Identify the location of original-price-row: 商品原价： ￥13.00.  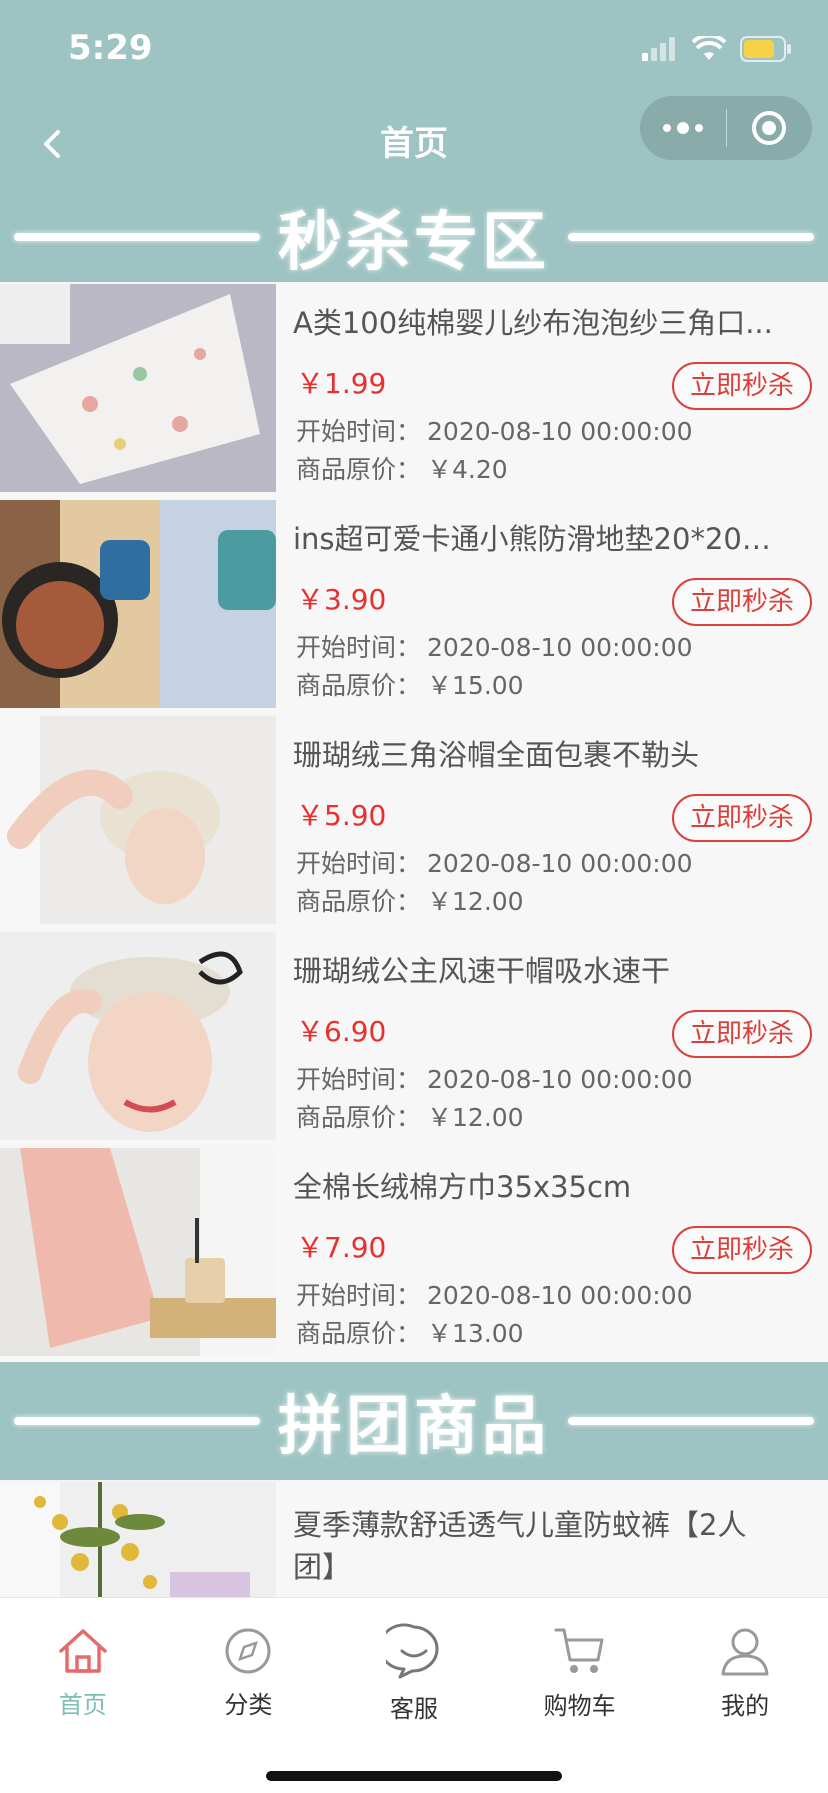
(410, 1332).